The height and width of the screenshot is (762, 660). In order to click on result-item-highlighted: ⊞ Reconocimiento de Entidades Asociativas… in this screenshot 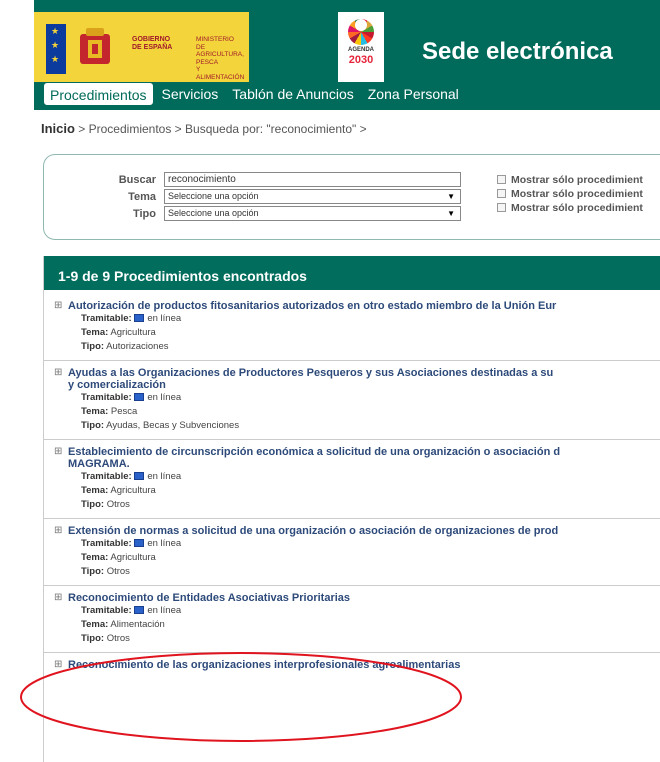, I will do `click(352, 619)`.